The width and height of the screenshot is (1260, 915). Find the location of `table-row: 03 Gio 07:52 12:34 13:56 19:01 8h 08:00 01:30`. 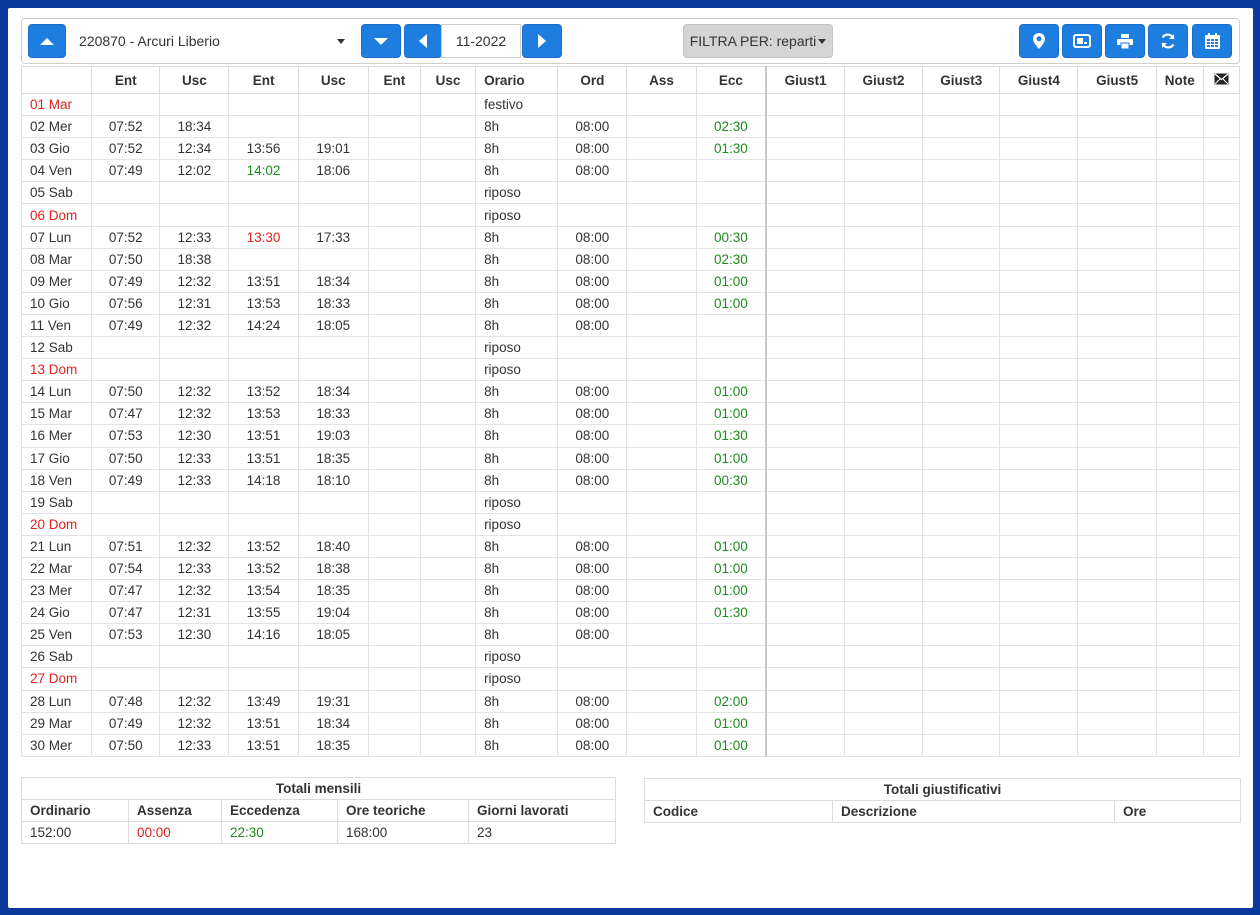

table-row: 03 Gio 07:52 12:34 13:56 19:01 8h 08:00 01:30 is located at coordinates (630, 149).